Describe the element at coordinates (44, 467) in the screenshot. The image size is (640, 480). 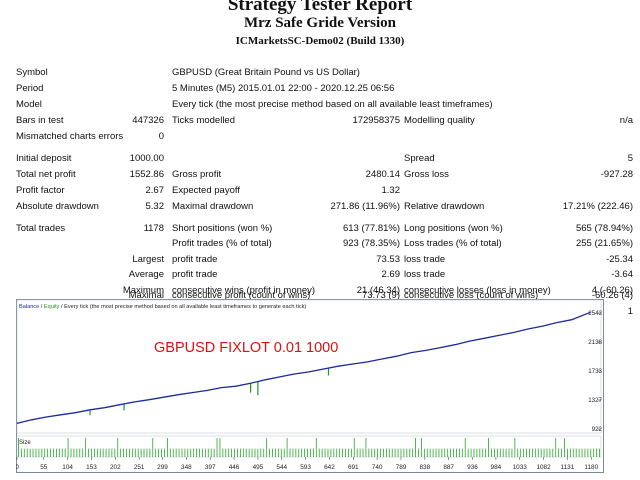
I see `x-tick-label: 55` at that location.